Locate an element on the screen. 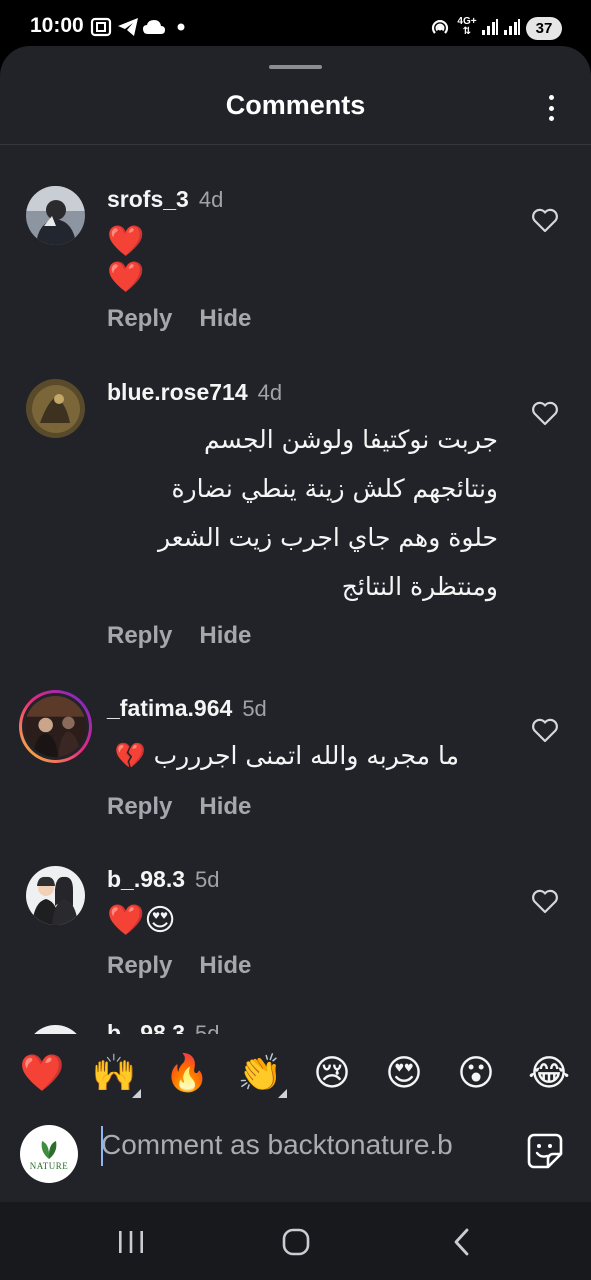 The width and height of the screenshot is (591, 1280). cloud-icon is located at coordinates (154, 27).